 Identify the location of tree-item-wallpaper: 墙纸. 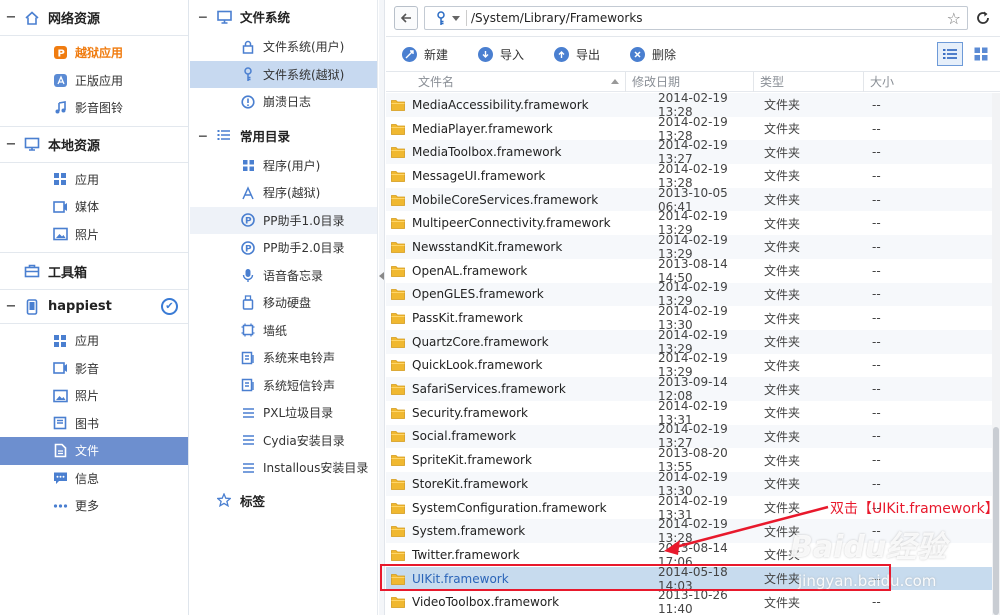
(283, 331).